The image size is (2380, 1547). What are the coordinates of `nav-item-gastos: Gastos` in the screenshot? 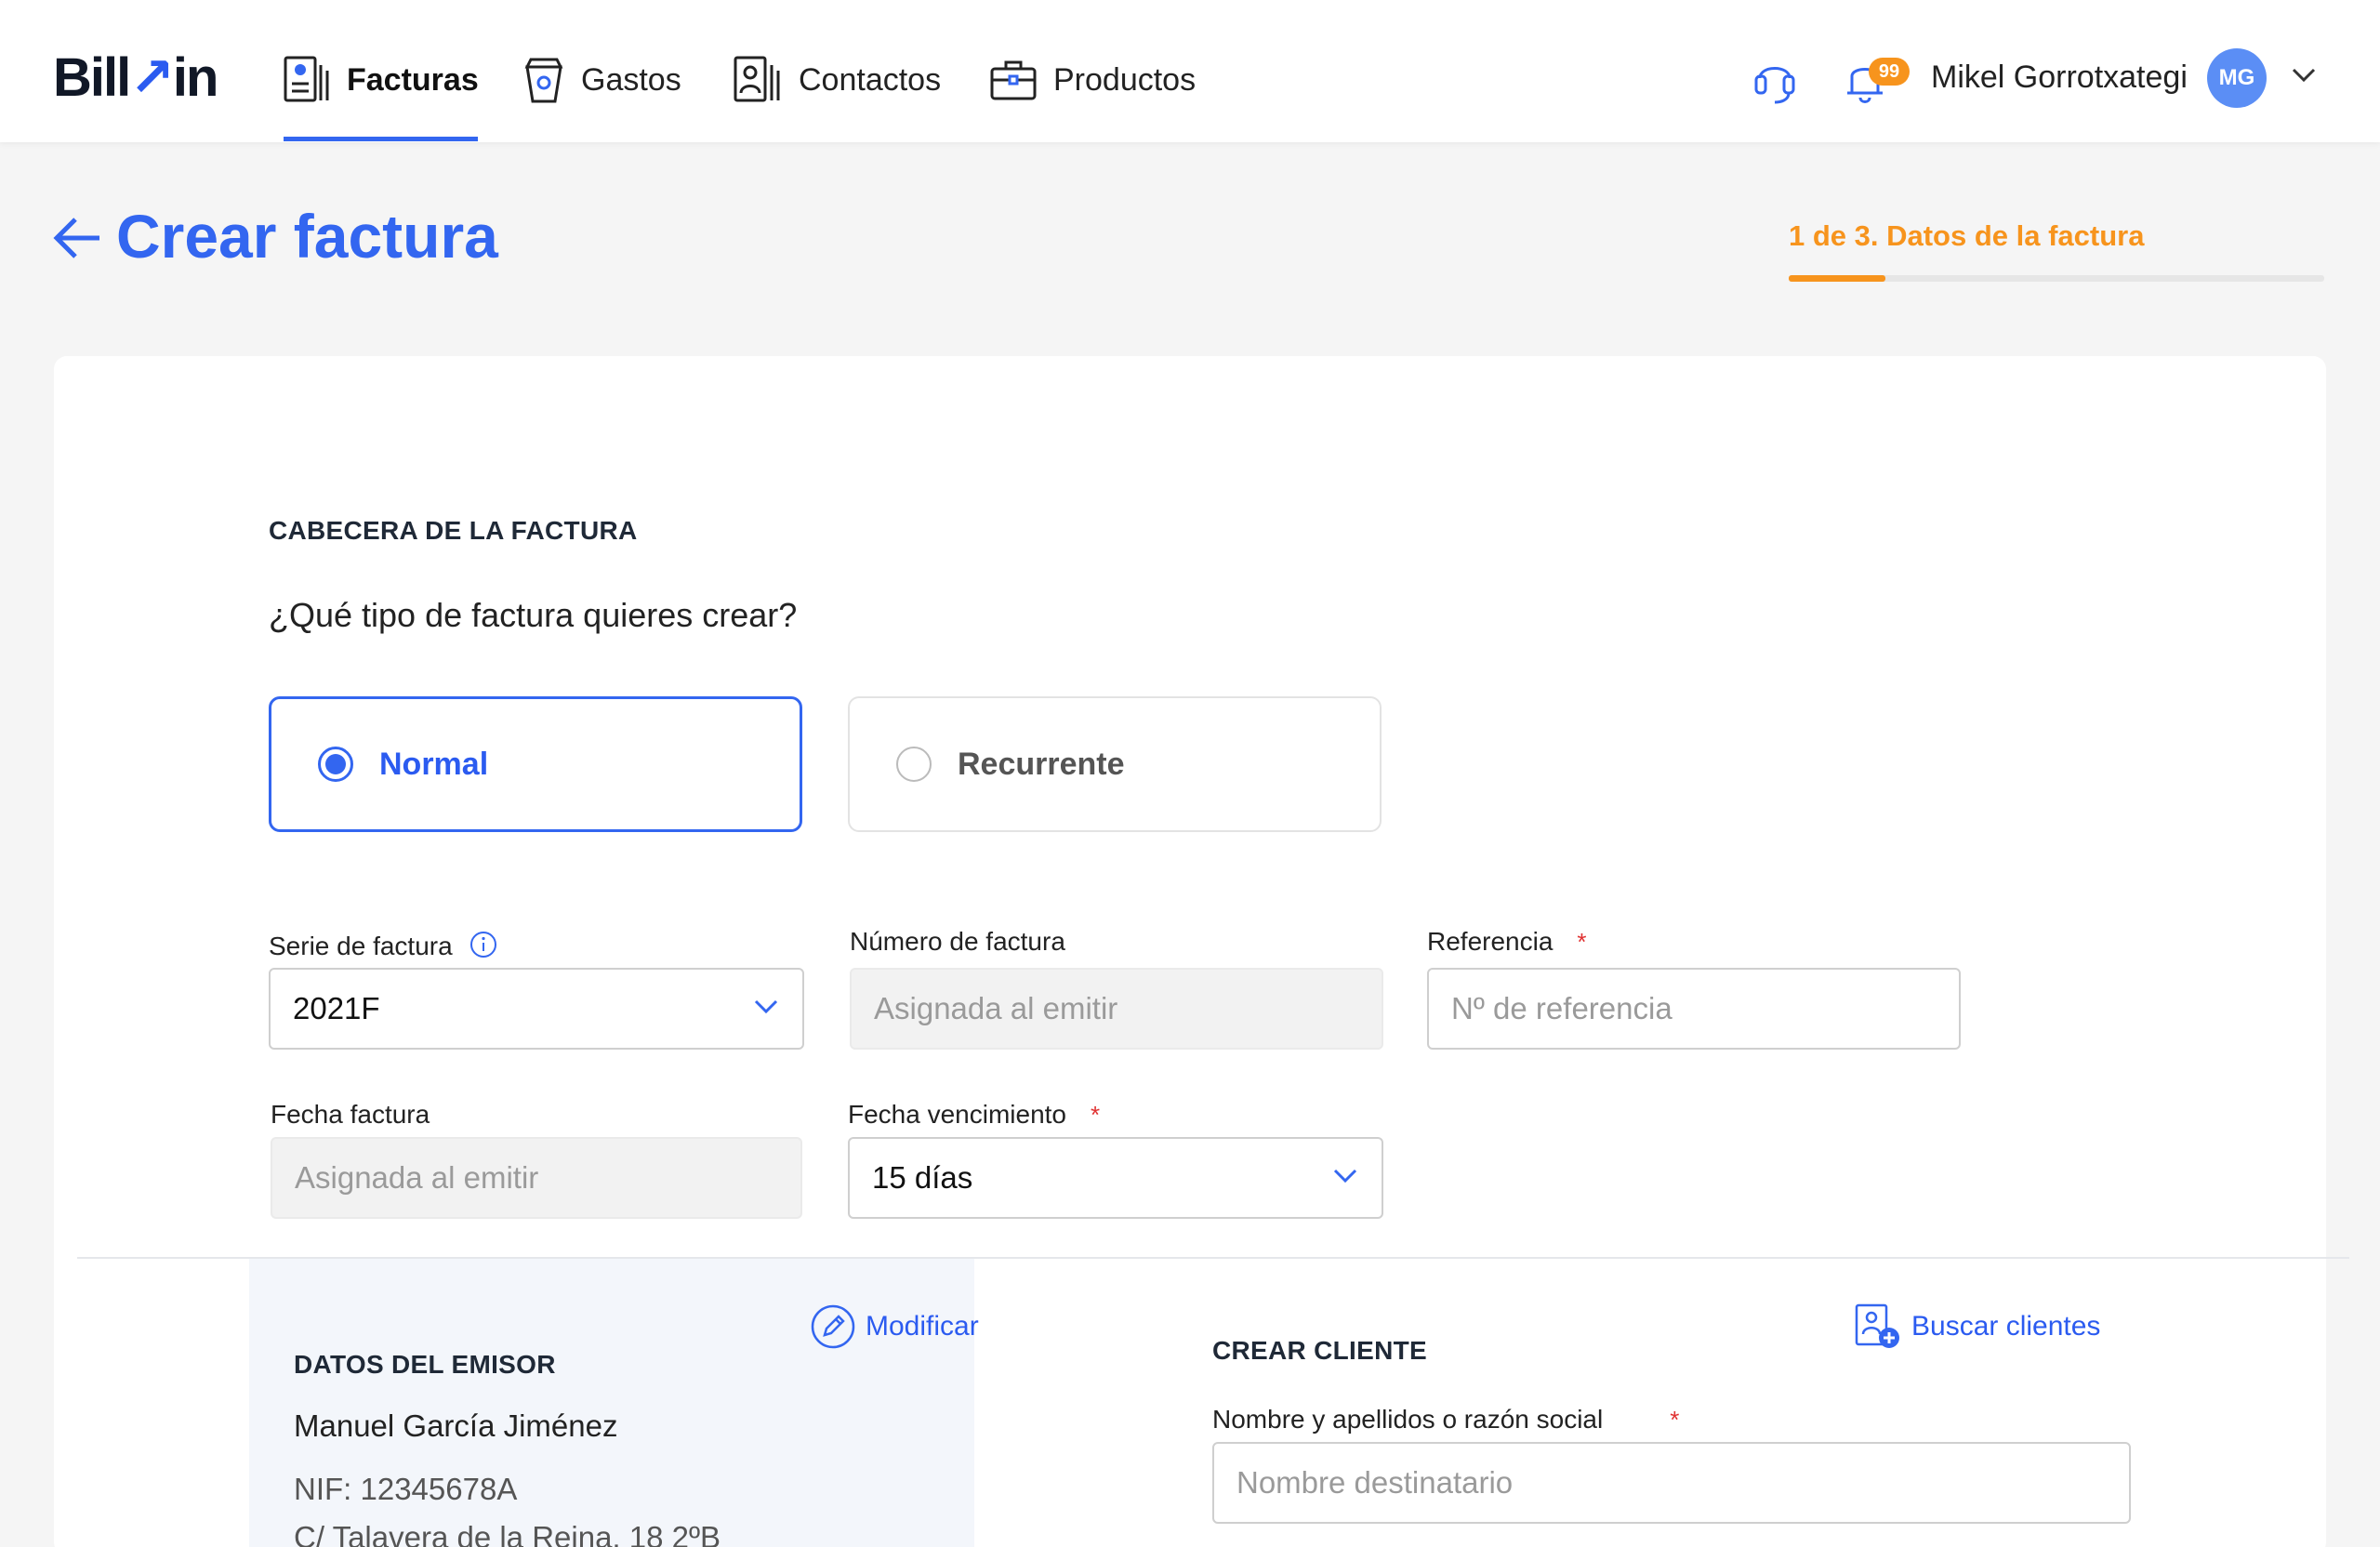 It's located at (602, 80).